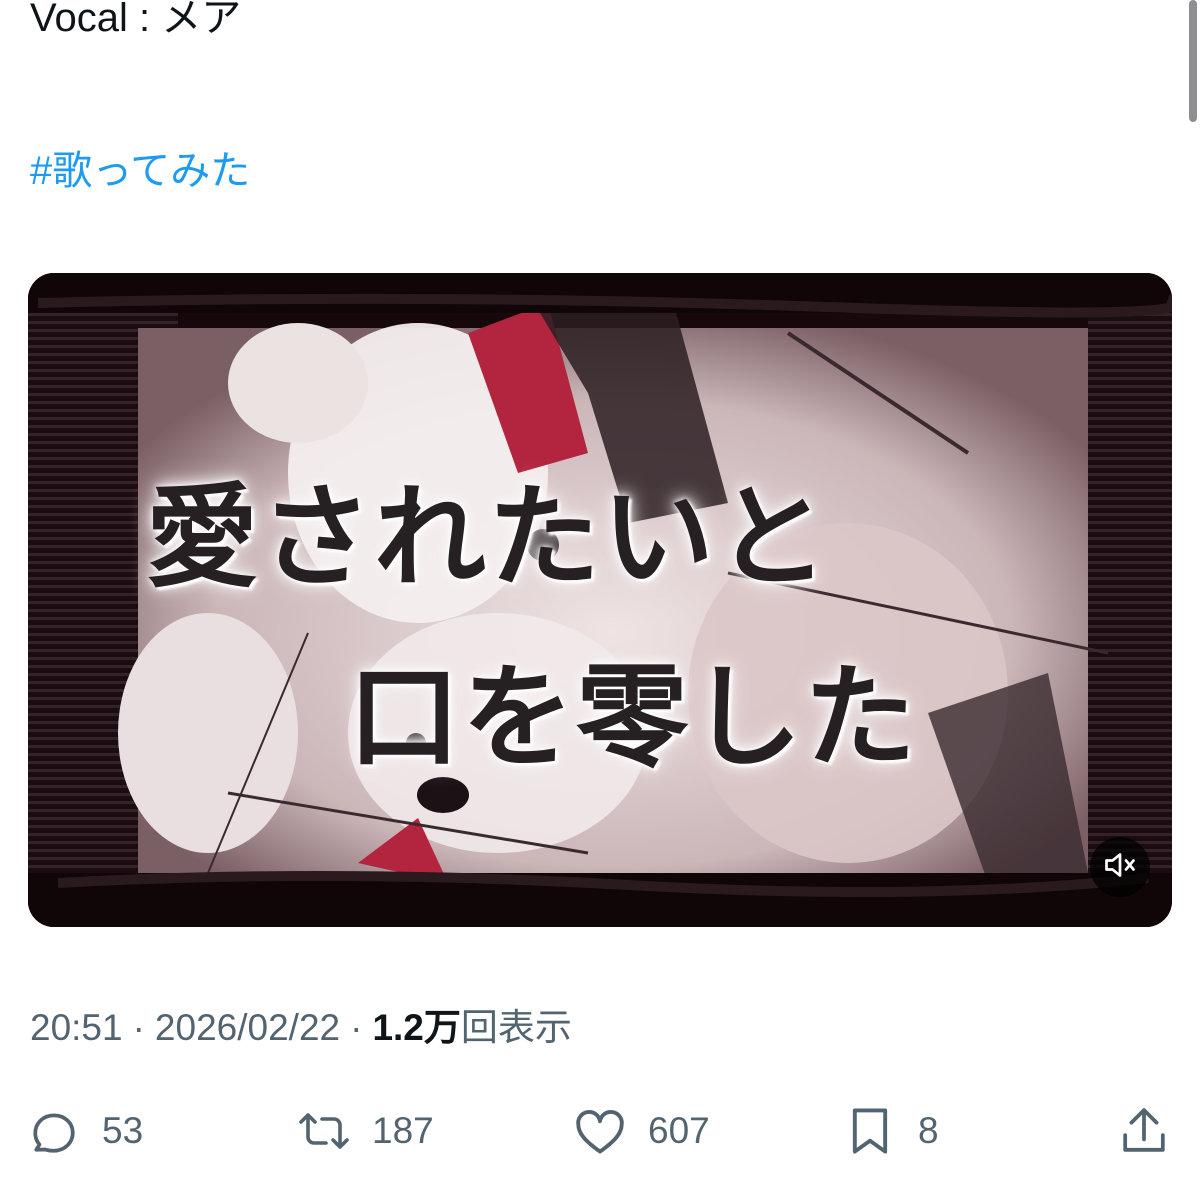 Image resolution: width=1200 pixels, height=1200 pixels. Describe the element at coordinates (54, 1131) in the screenshot. I see `reply-icon` at that location.